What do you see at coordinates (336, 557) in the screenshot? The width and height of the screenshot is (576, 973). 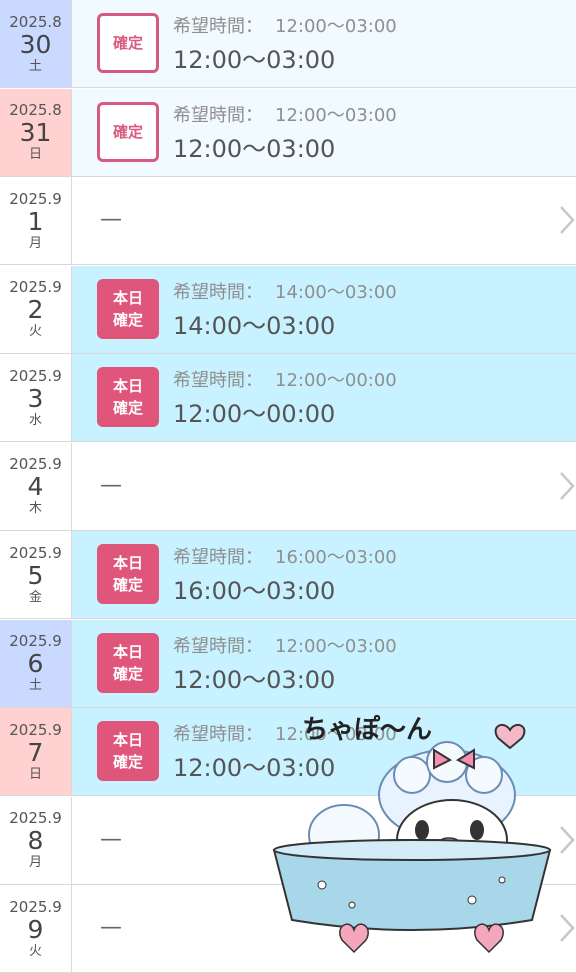 I see `desired-time-value: 16:00〜03:00` at bounding box center [336, 557].